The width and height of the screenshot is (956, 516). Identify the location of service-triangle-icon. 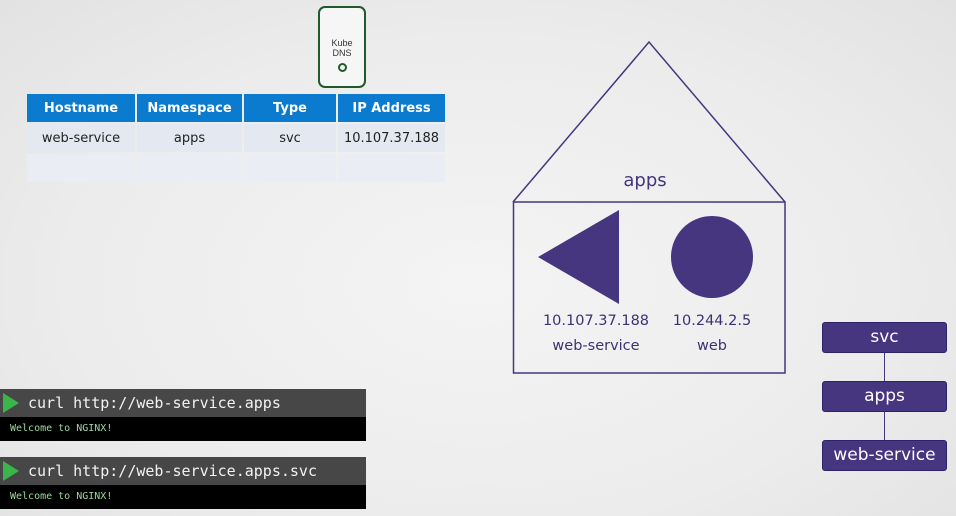
(578, 257).